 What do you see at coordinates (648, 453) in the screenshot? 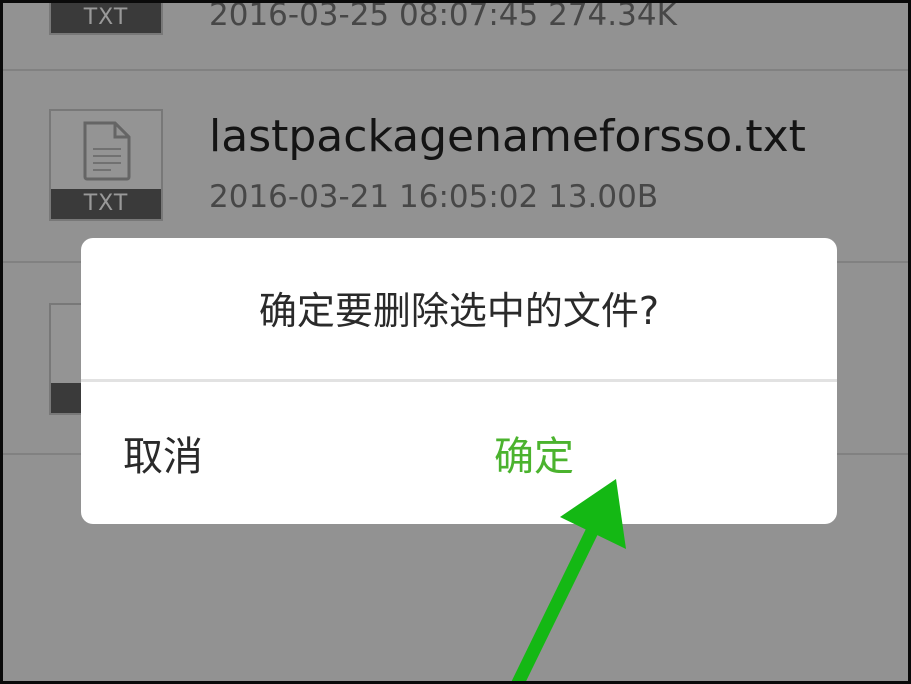
I see `confirm-button: 确定` at bounding box center [648, 453].